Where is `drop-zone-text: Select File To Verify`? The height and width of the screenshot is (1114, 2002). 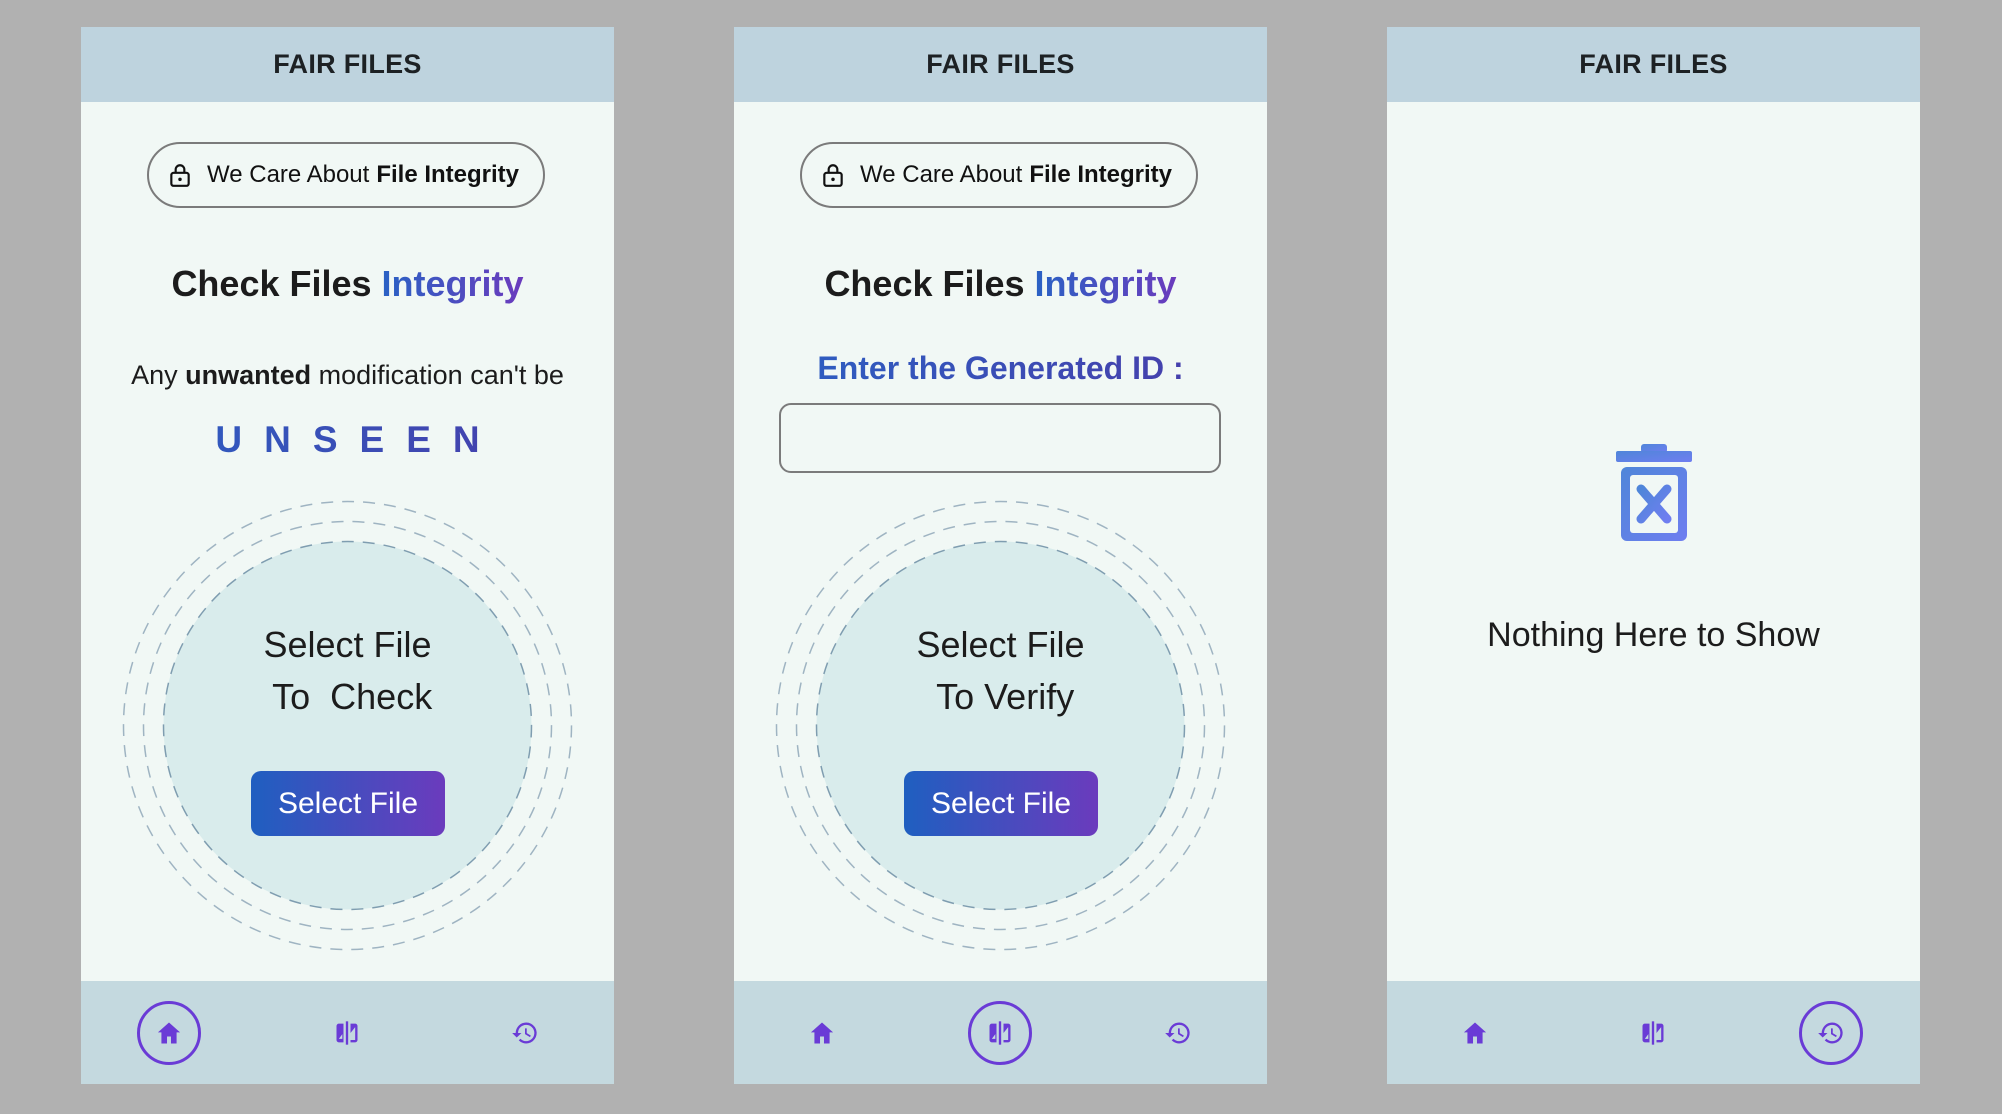 drop-zone-text: Select File To Verify is located at coordinates (1000, 670).